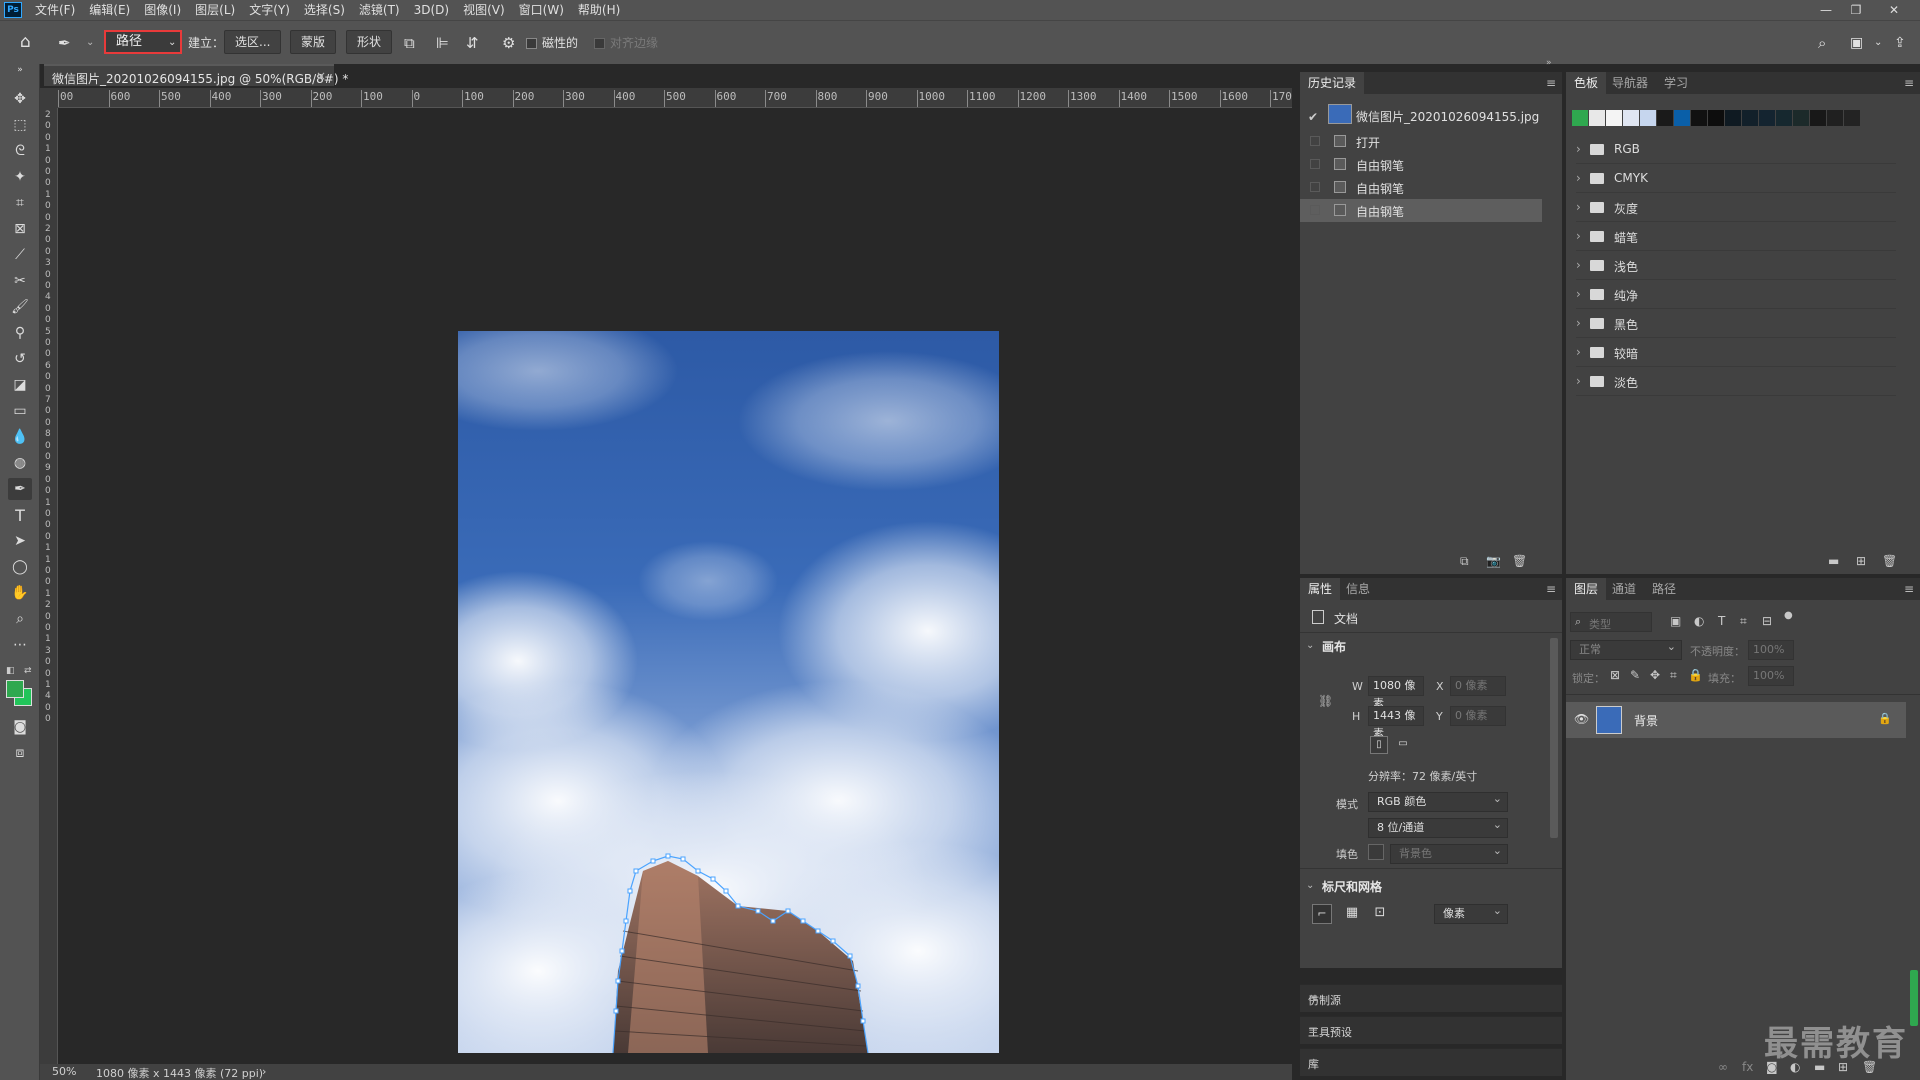  Describe the element at coordinates (1438, 801) in the screenshot. I see `color-mode-dropdown: RGB 颜色` at that location.